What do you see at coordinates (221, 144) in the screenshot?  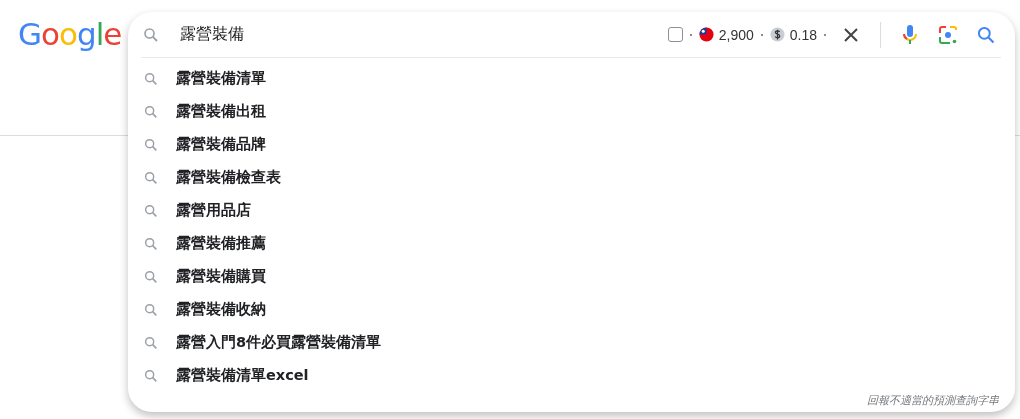 I see `suggestion-text: 露營裝備品牌` at bounding box center [221, 144].